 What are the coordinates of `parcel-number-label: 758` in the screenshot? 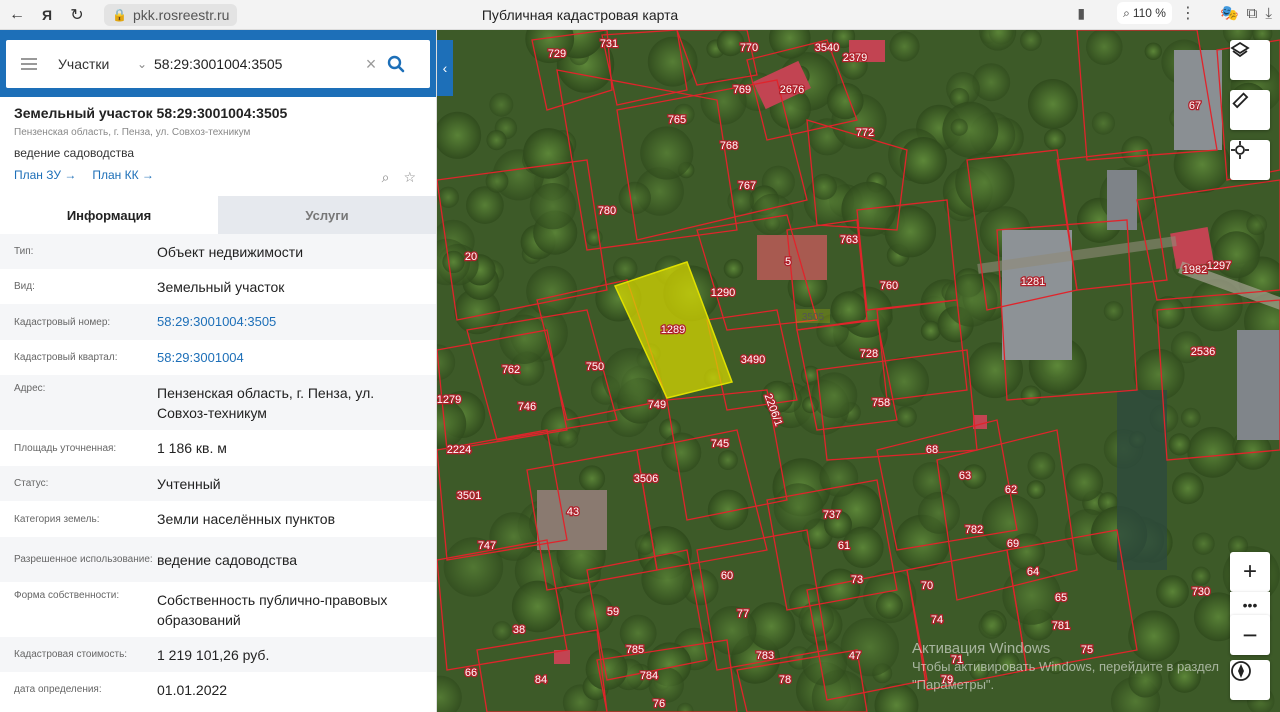 It's located at (881, 403).